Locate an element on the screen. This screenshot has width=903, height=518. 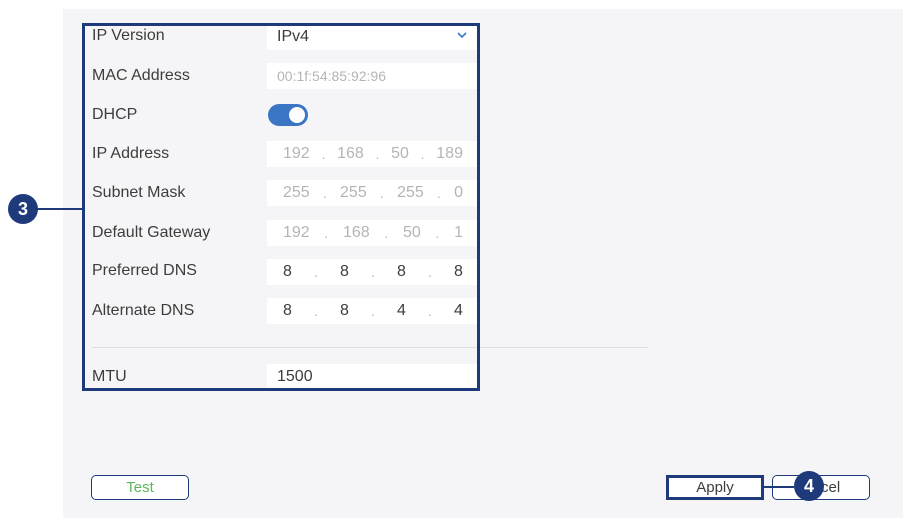
callout-4-line is located at coordinates (779, 487).